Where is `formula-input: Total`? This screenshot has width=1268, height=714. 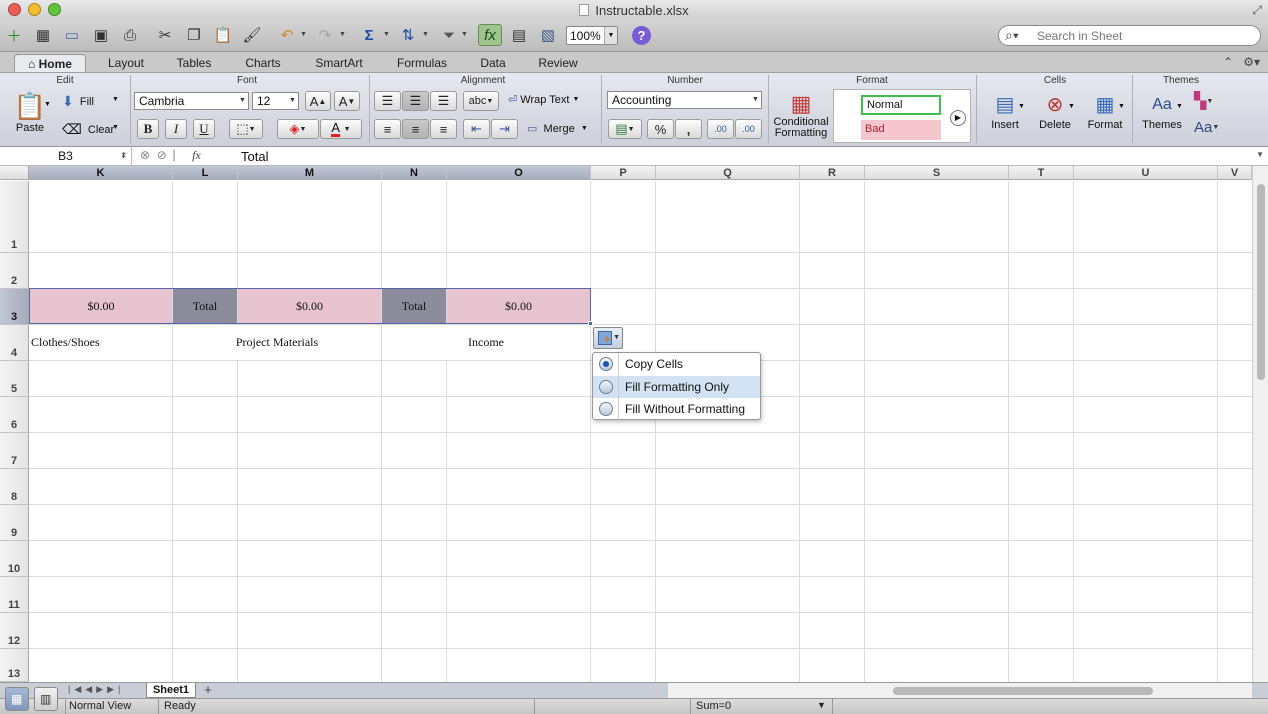 formula-input: Total is located at coordinates (254, 156).